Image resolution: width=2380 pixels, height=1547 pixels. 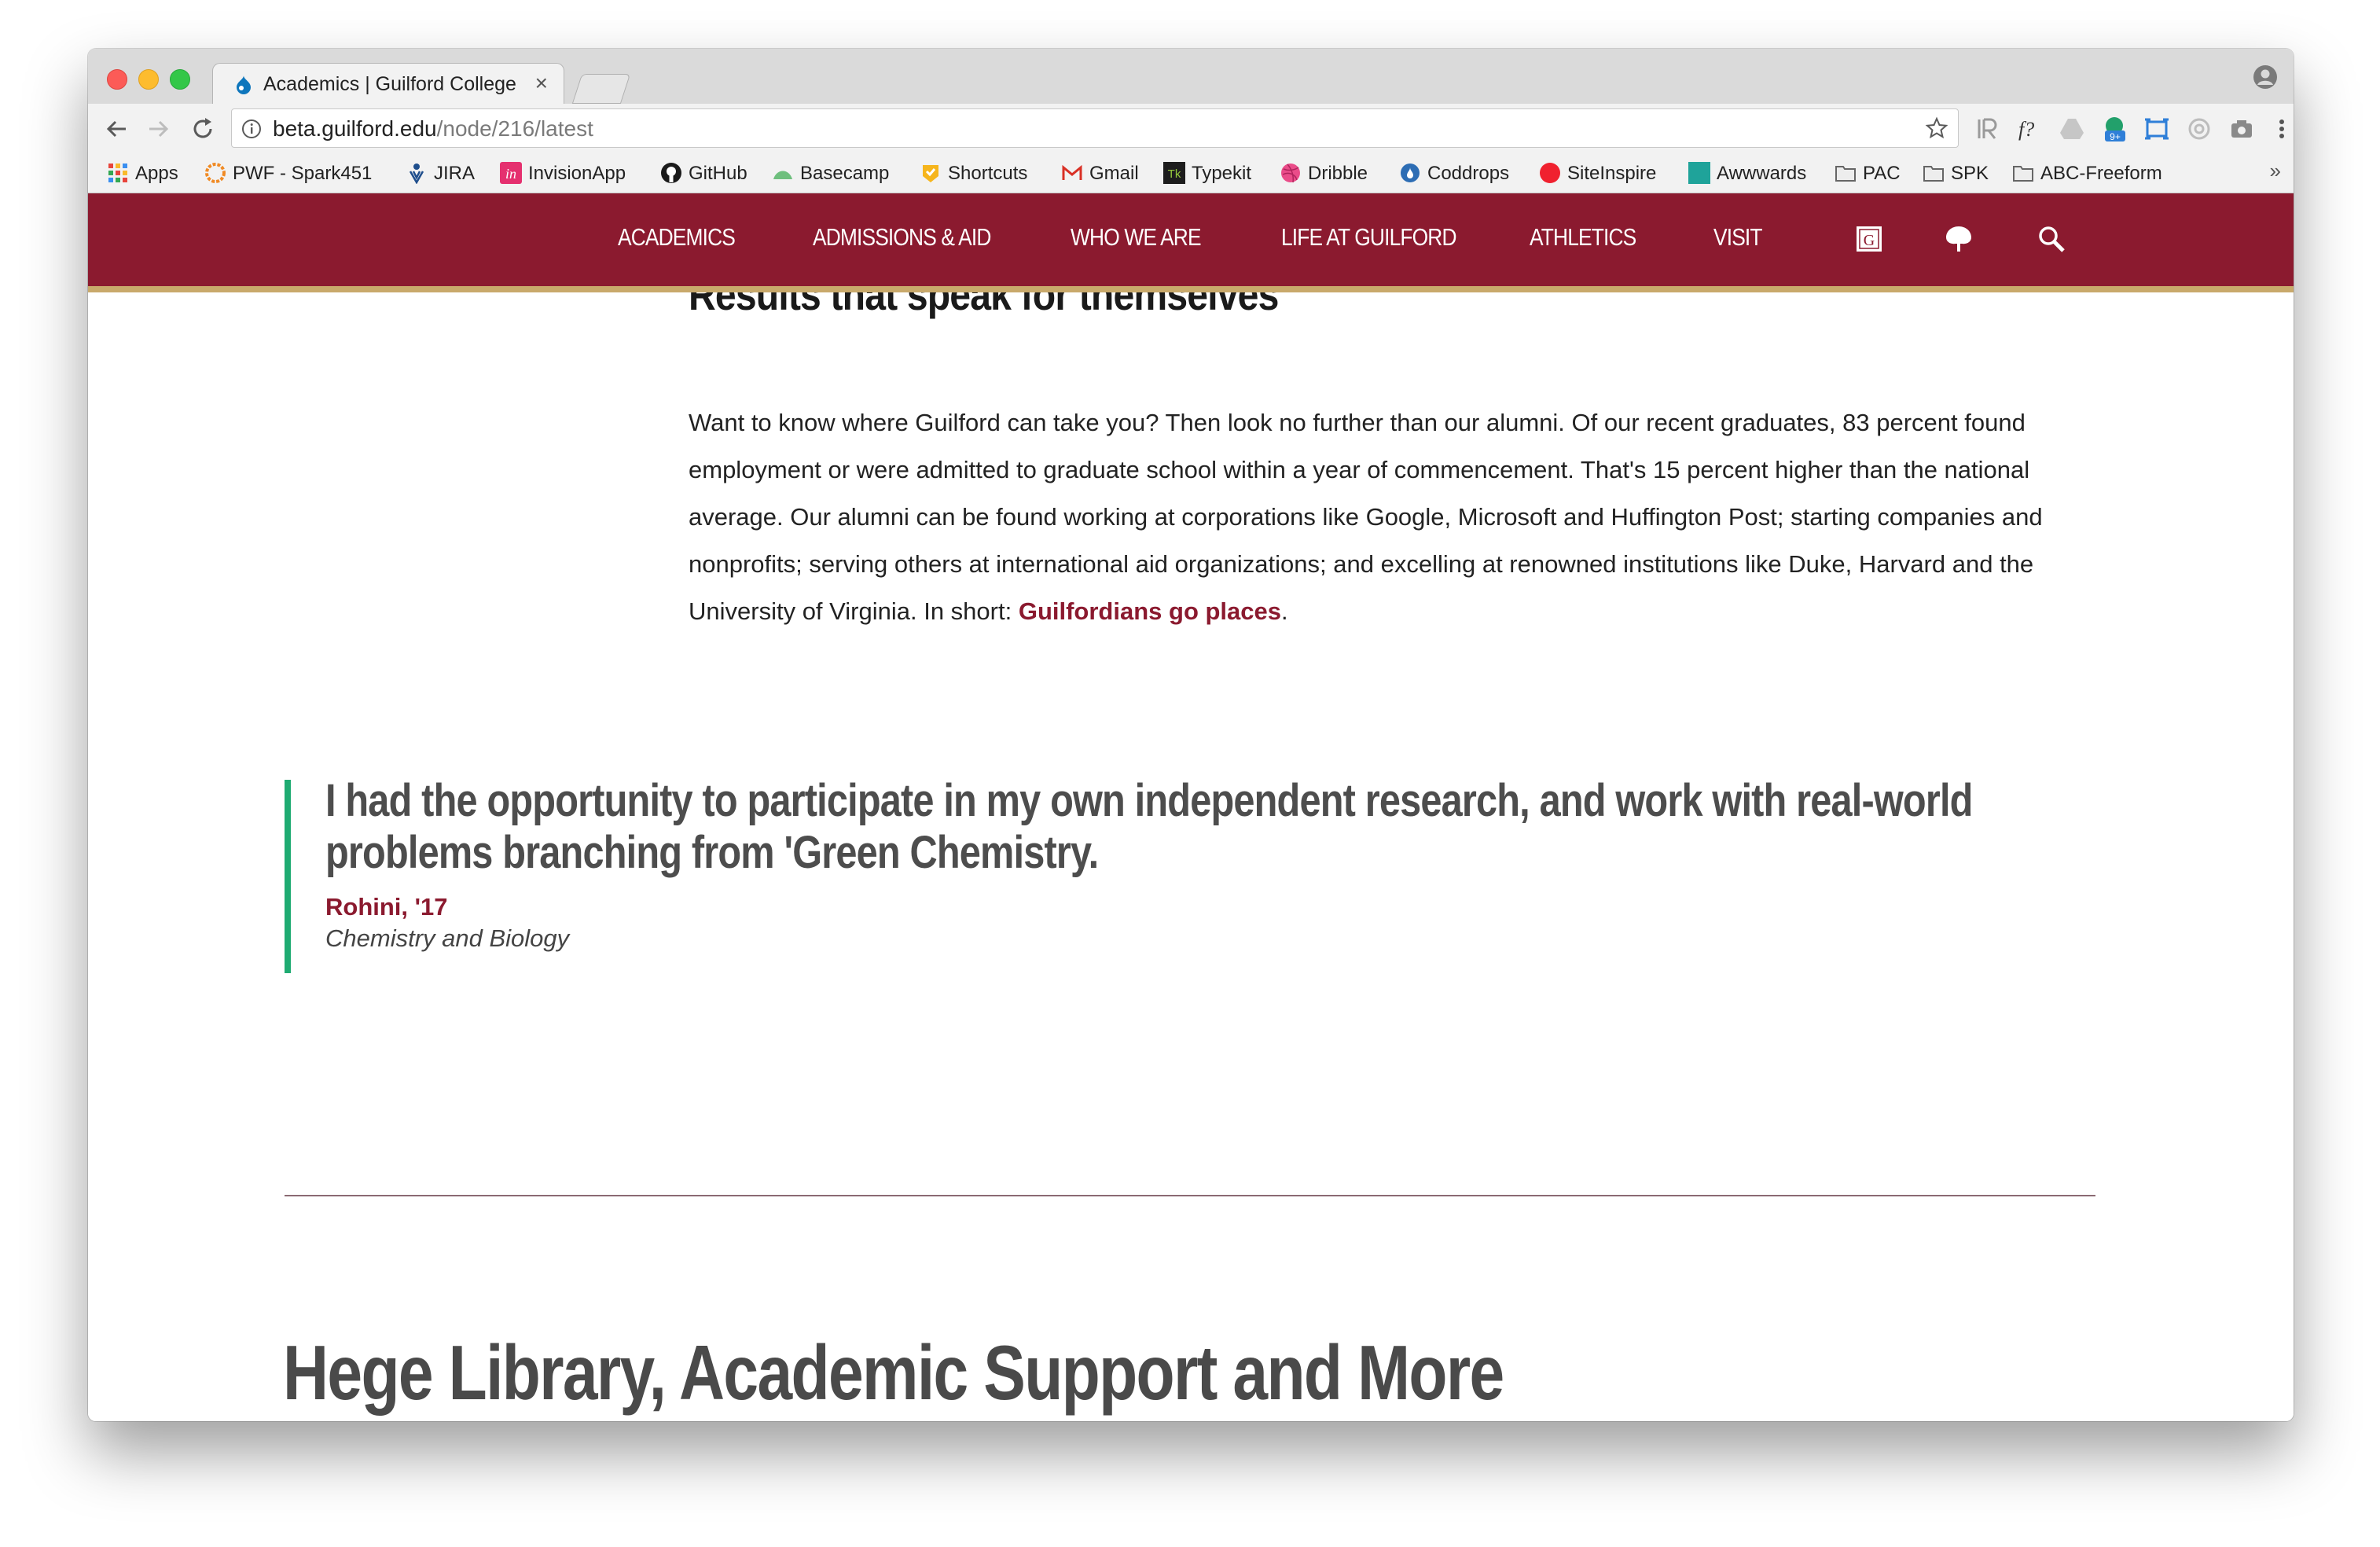 I want to click on tab-title: Academics | Guilford College, so click(x=389, y=84).